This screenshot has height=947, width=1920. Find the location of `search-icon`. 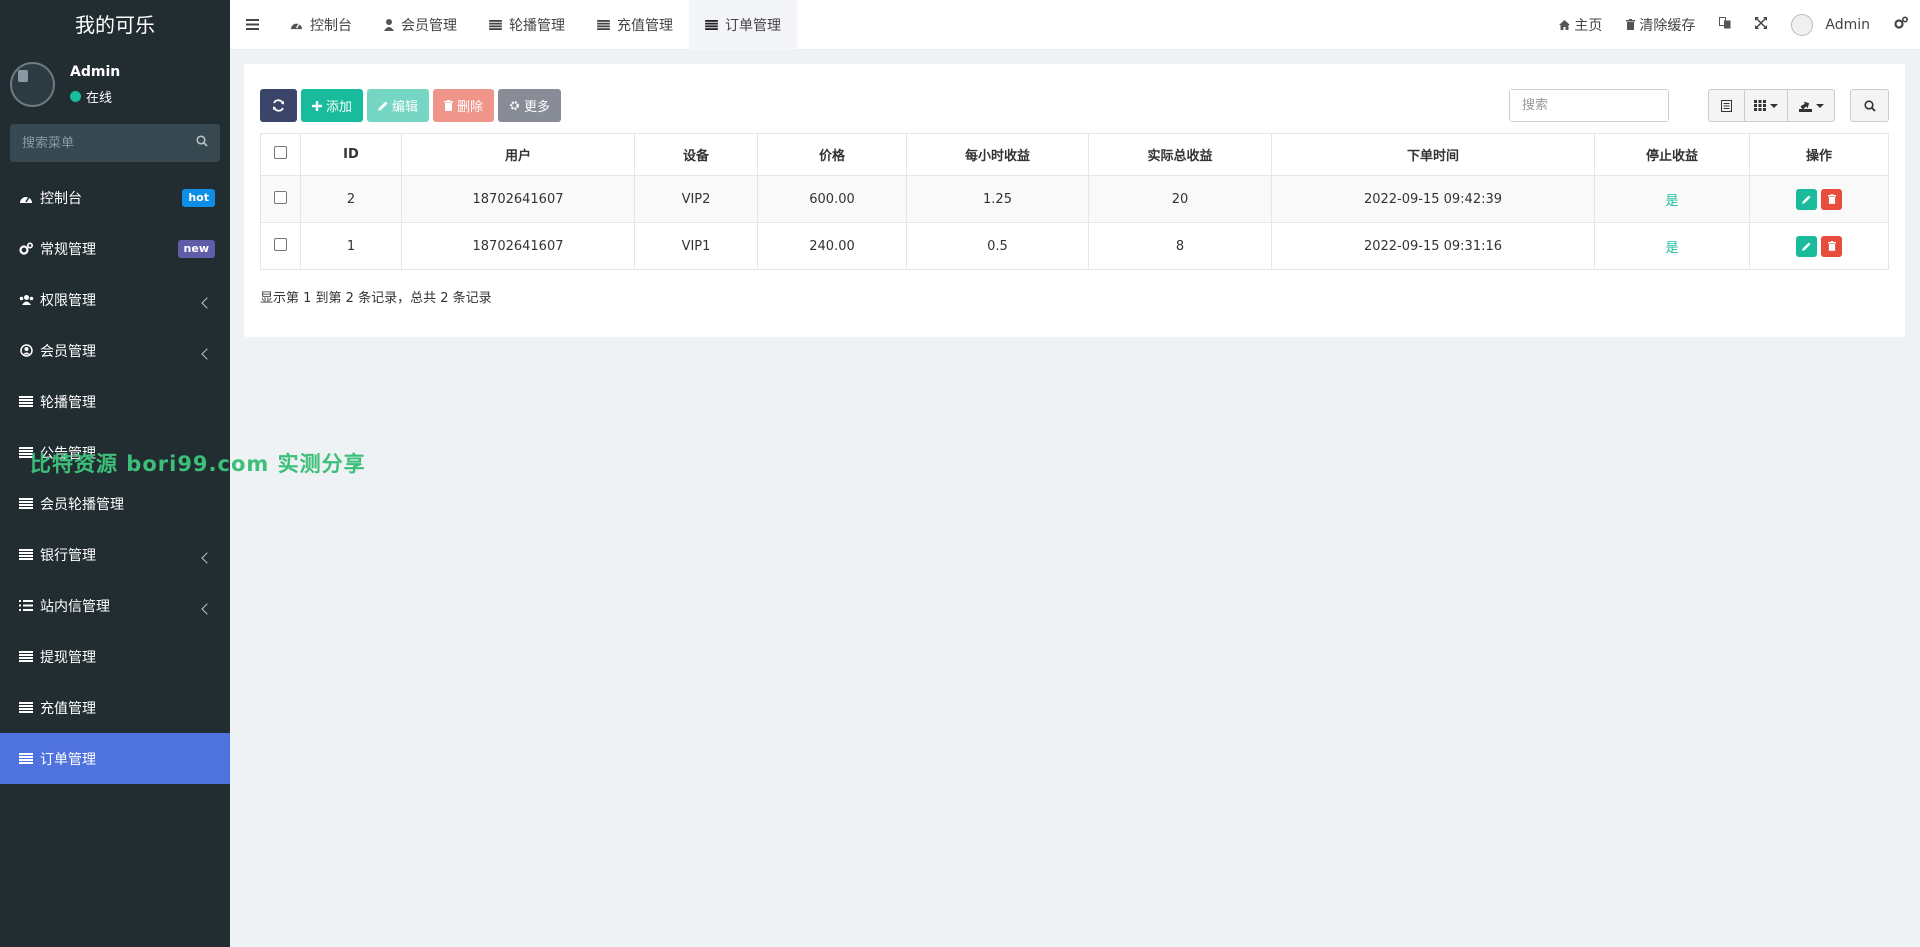

search-icon is located at coordinates (202, 141).